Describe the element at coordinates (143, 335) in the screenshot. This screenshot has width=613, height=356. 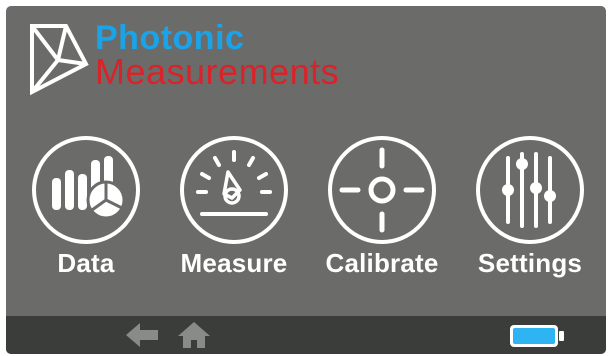
I see `back-arrow-icon` at that location.